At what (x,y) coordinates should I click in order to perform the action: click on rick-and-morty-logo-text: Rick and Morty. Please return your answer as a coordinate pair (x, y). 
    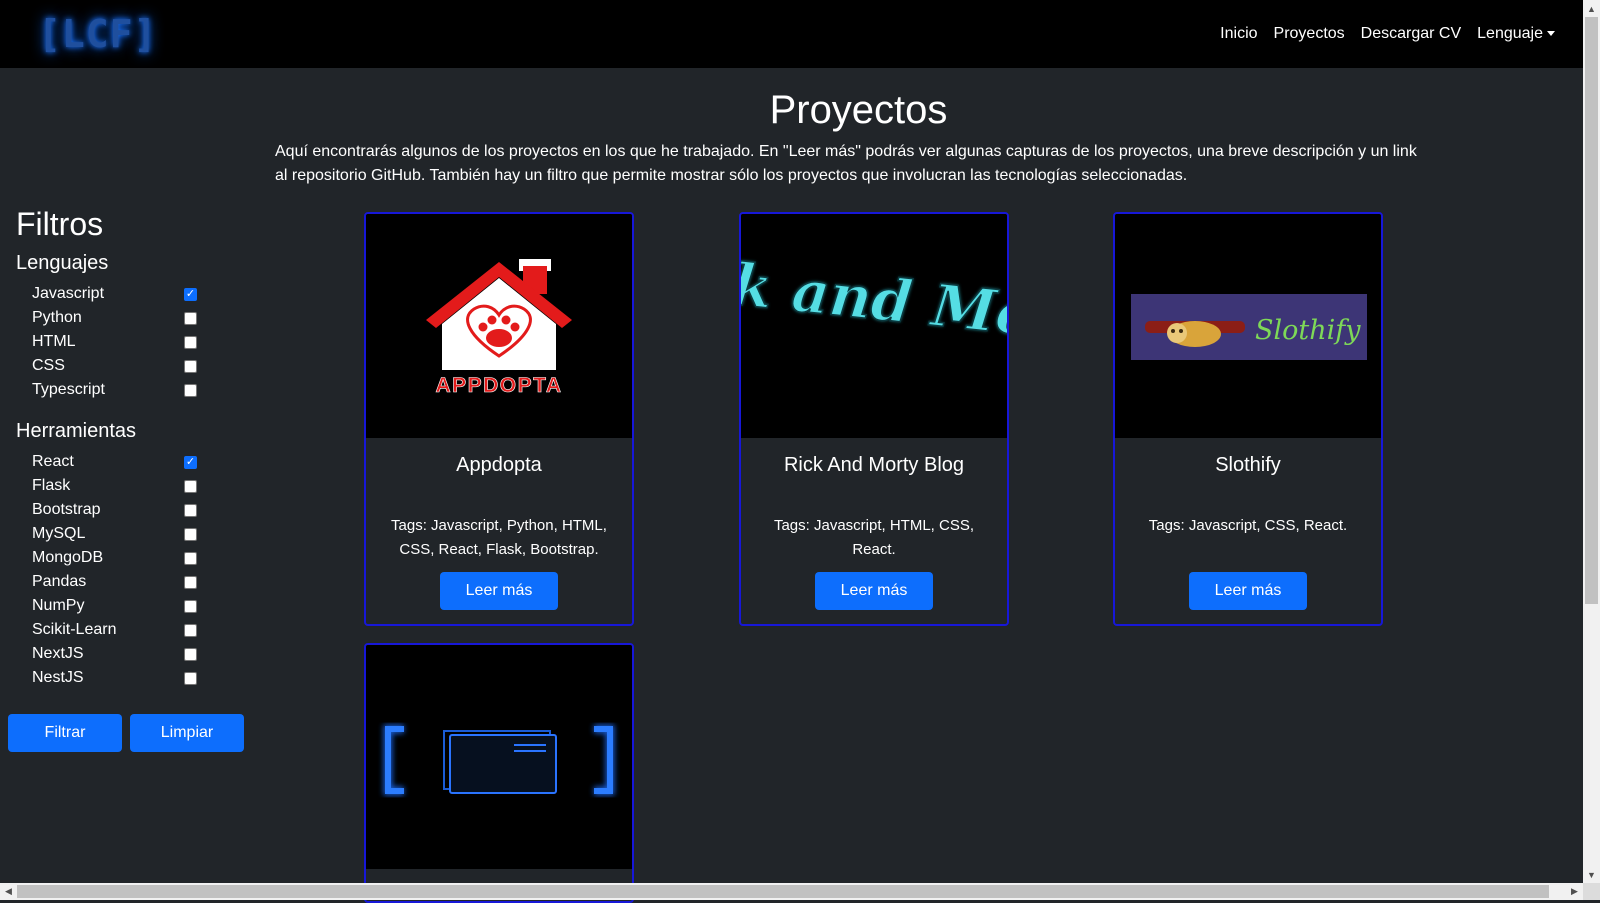
    Looking at the image, I should click on (874, 299).